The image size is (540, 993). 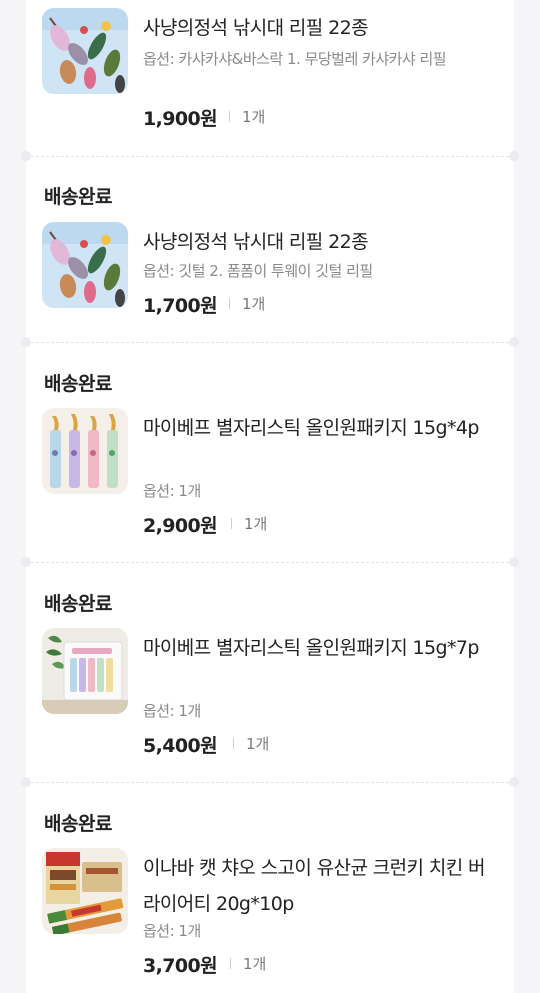 I want to click on product-price: 5,400원, so click(x=180, y=746).